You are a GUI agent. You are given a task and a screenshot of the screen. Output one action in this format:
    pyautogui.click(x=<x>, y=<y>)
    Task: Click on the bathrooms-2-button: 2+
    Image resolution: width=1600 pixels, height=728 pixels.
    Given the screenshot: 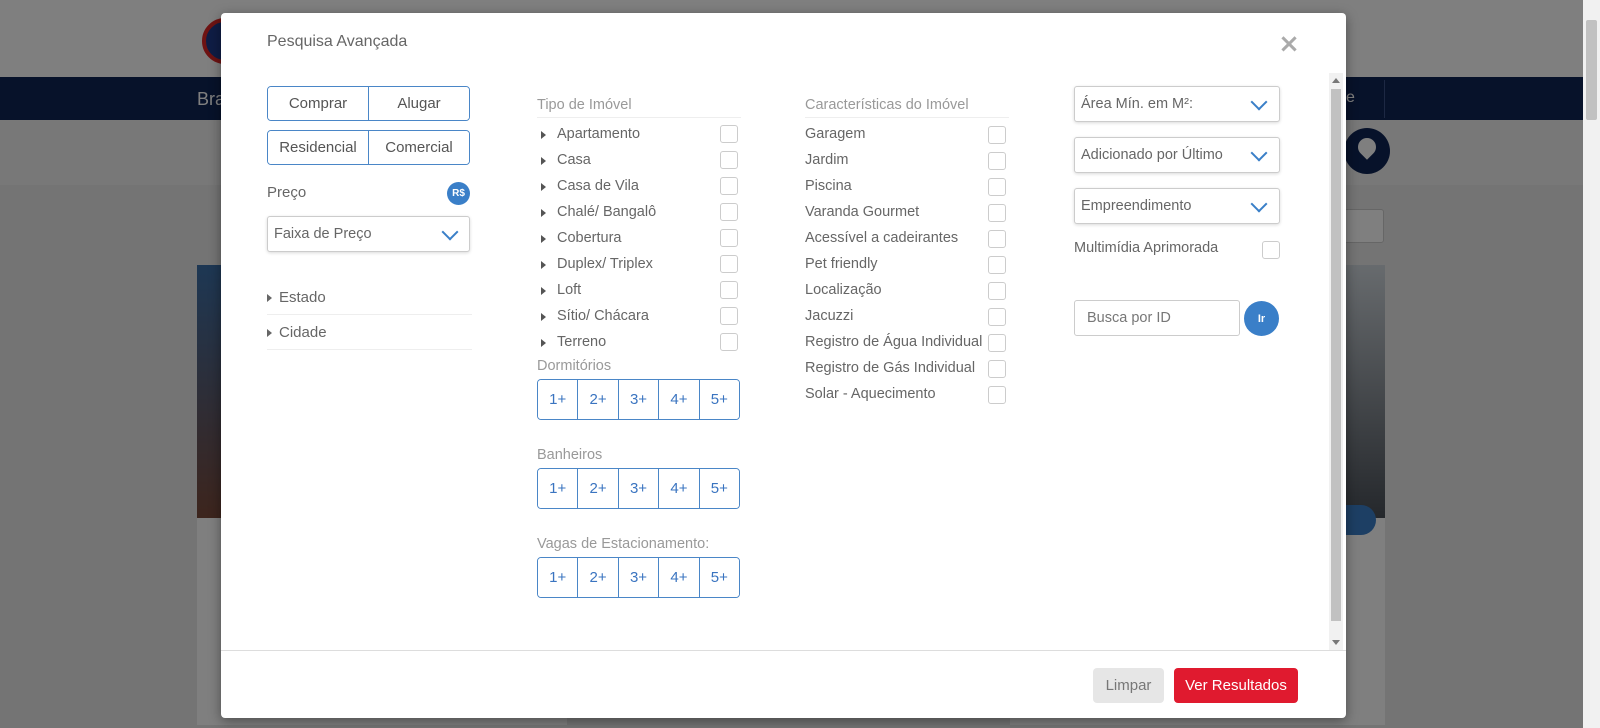 What is the action you would take?
    pyautogui.click(x=597, y=488)
    